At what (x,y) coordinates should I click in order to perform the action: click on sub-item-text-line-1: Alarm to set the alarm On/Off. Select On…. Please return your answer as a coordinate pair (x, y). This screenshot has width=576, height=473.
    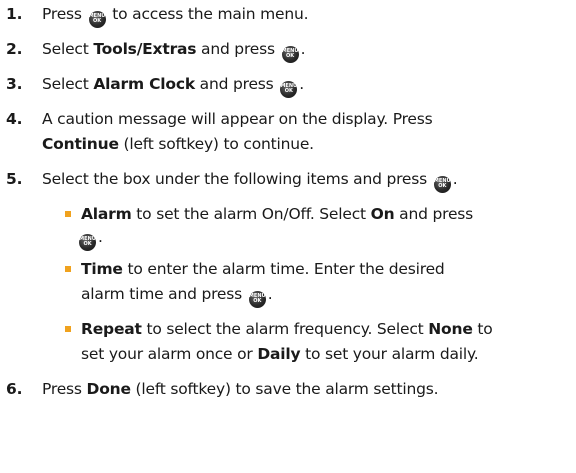
    Looking at the image, I should click on (277, 214).